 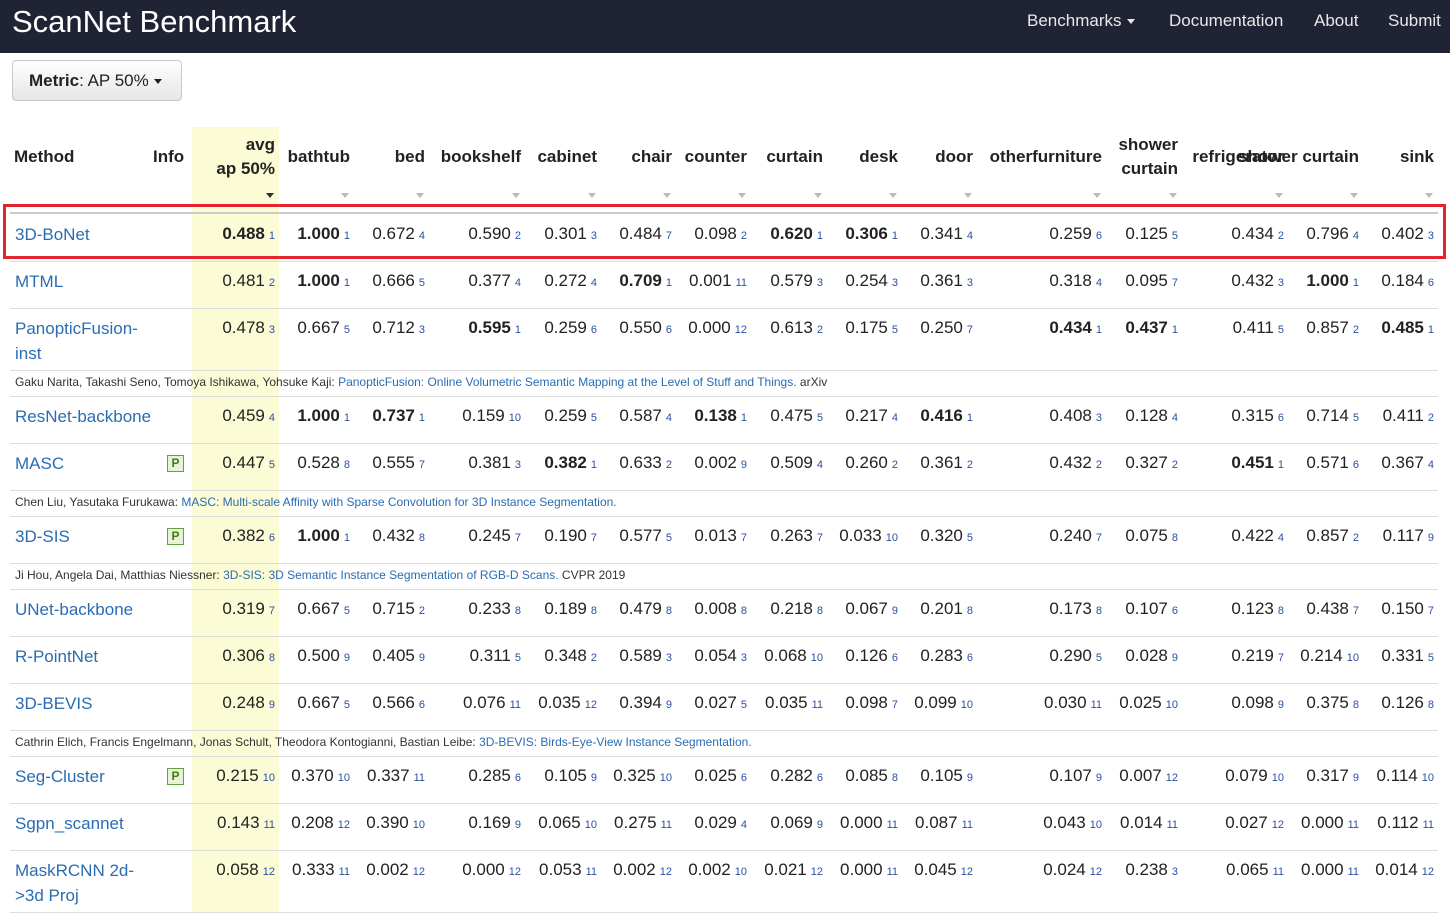 I want to click on score-cell: 0.327 2, so click(x=1123, y=464).